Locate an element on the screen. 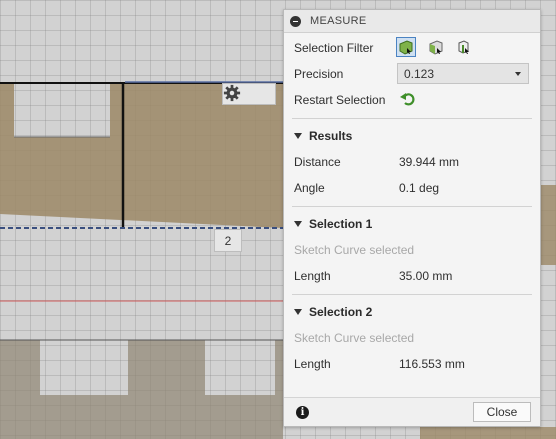 The width and height of the screenshot is (556, 439). selection-callout-1: 1 is located at coordinates (249, 94).